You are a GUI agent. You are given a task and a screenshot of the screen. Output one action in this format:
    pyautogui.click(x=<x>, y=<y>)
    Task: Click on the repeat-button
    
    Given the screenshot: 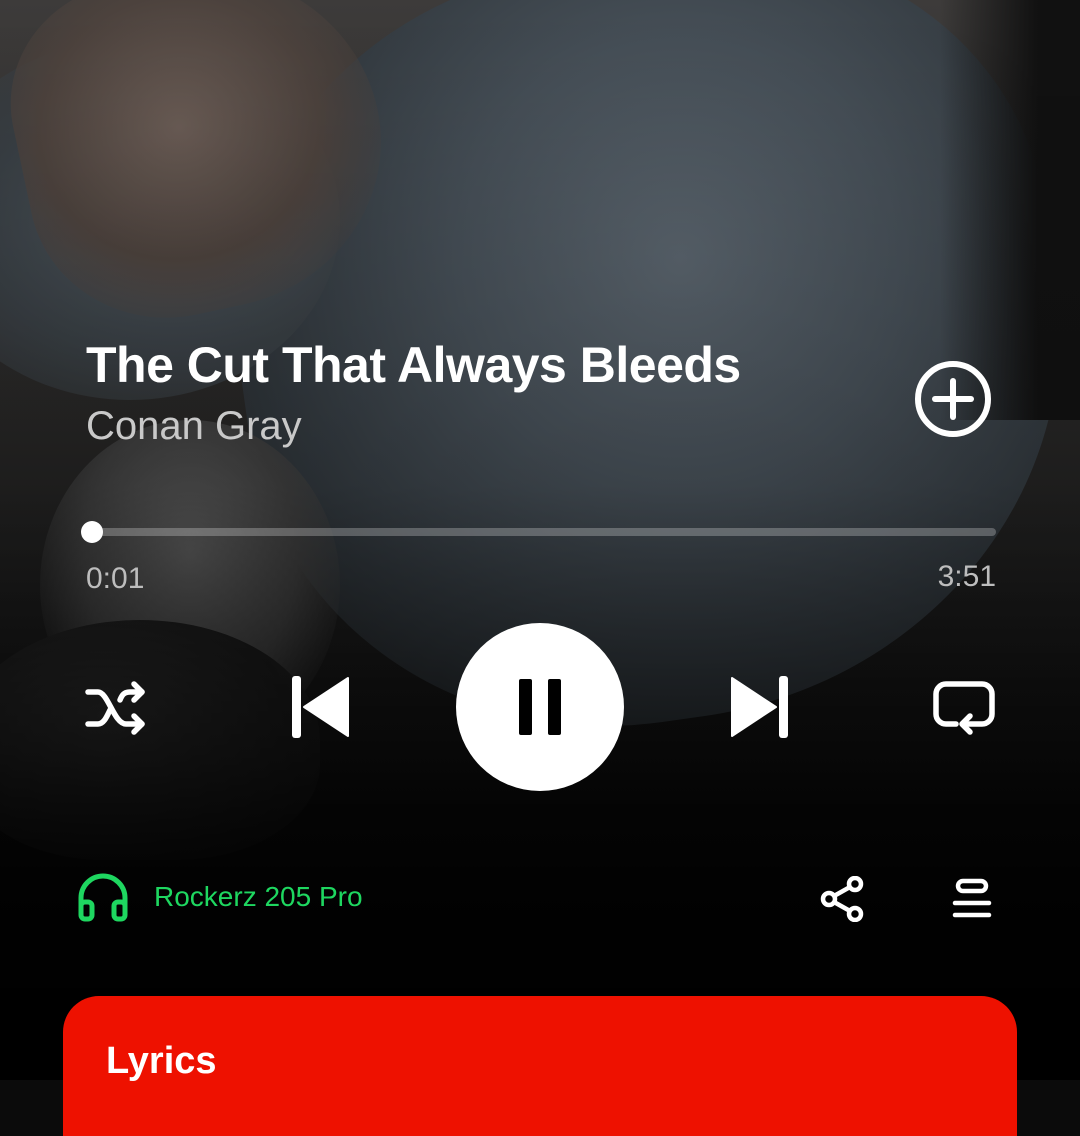 What is the action you would take?
    pyautogui.click(x=964, y=708)
    